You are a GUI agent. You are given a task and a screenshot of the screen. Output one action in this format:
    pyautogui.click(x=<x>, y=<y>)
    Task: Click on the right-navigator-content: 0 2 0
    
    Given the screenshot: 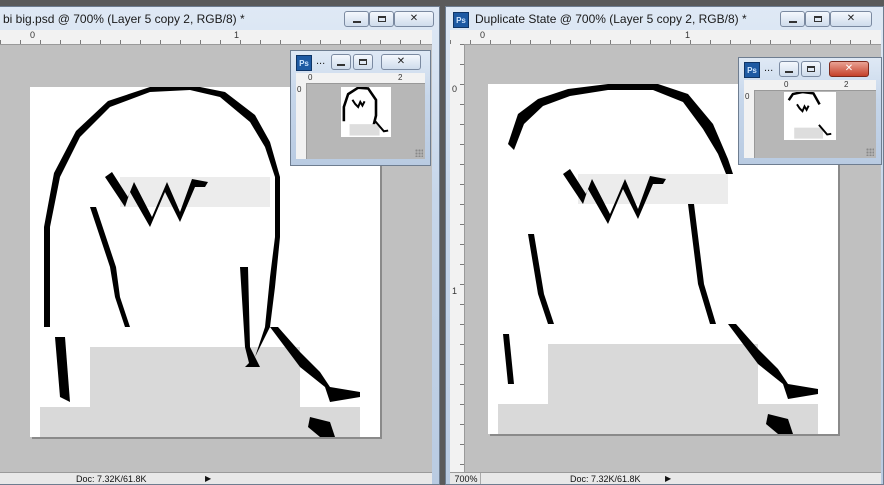 What is the action you would take?
    pyautogui.click(x=810, y=119)
    